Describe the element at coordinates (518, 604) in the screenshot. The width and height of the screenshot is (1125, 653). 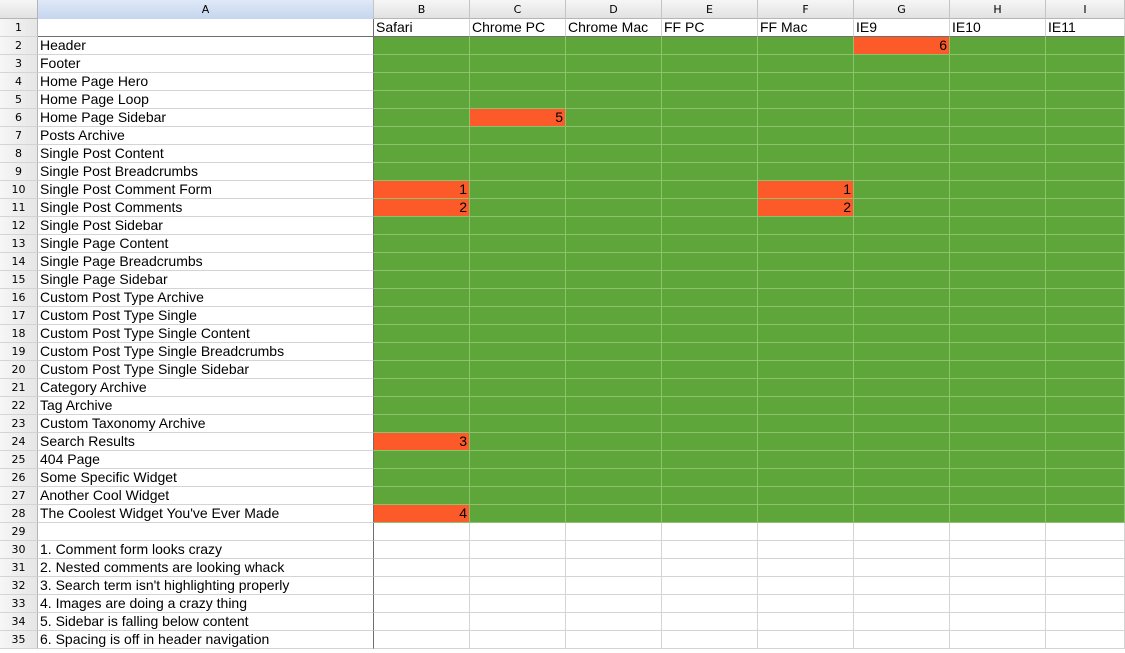
I see `cell-c33` at that location.